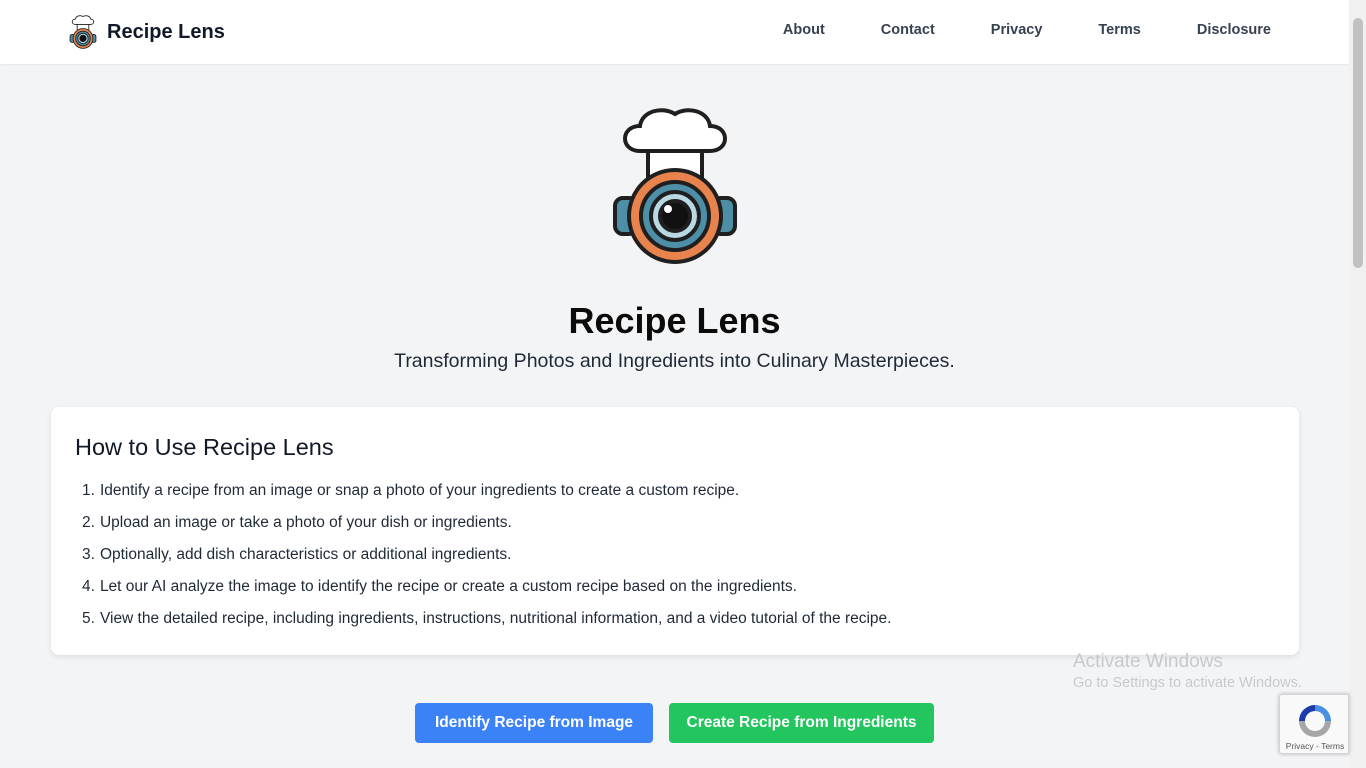 The image size is (1366, 768). I want to click on brand-home-link: Recipe Lens, so click(147, 32).